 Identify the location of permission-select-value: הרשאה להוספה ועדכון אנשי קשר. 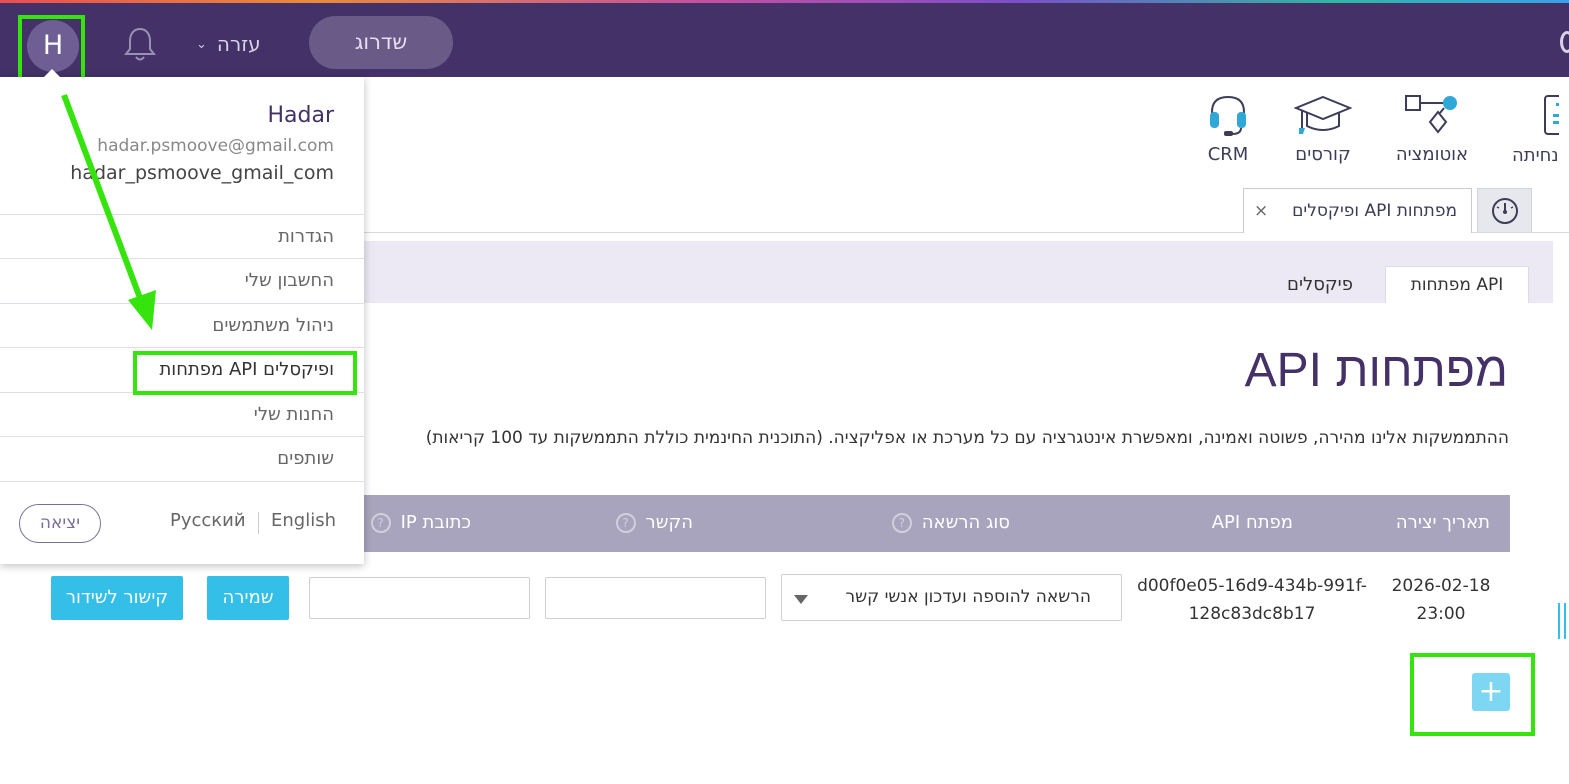
(968, 597).